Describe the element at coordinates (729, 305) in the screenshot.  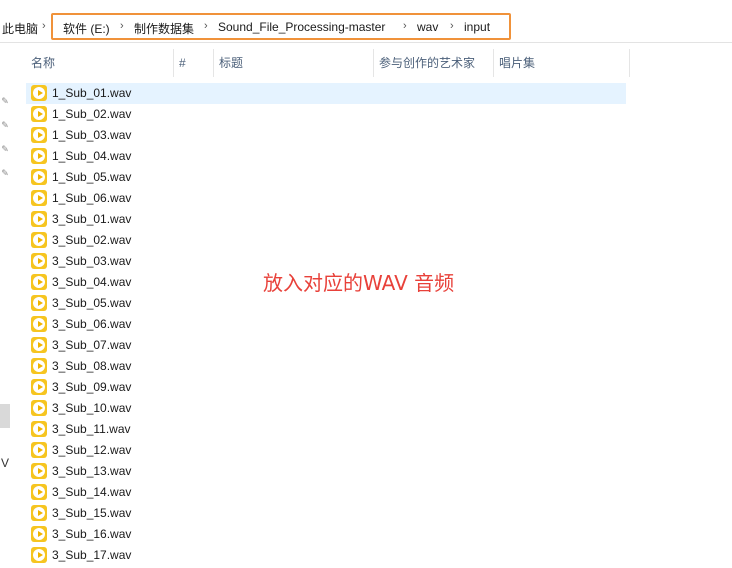
I see `scrollbar-track` at that location.